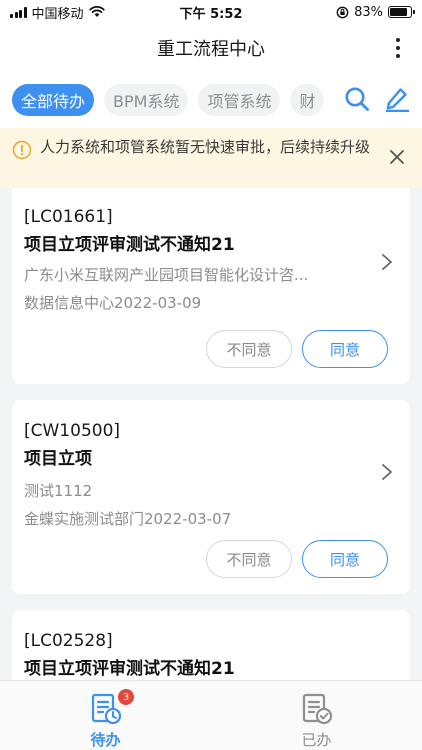 Image resolution: width=422 pixels, height=750 pixels. I want to click on carrier-label: 中国移动, so click(57, 14).